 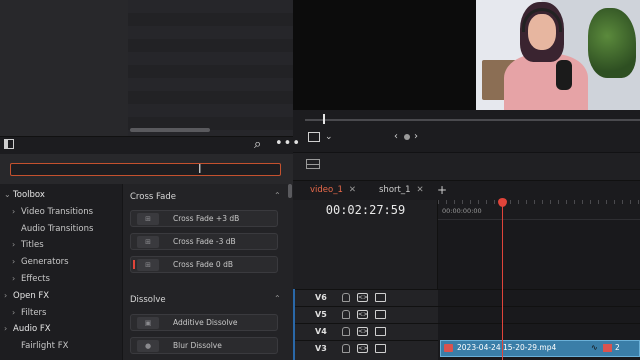 I want to click on text-cursor-icon: I, so click(x=200, y=169).